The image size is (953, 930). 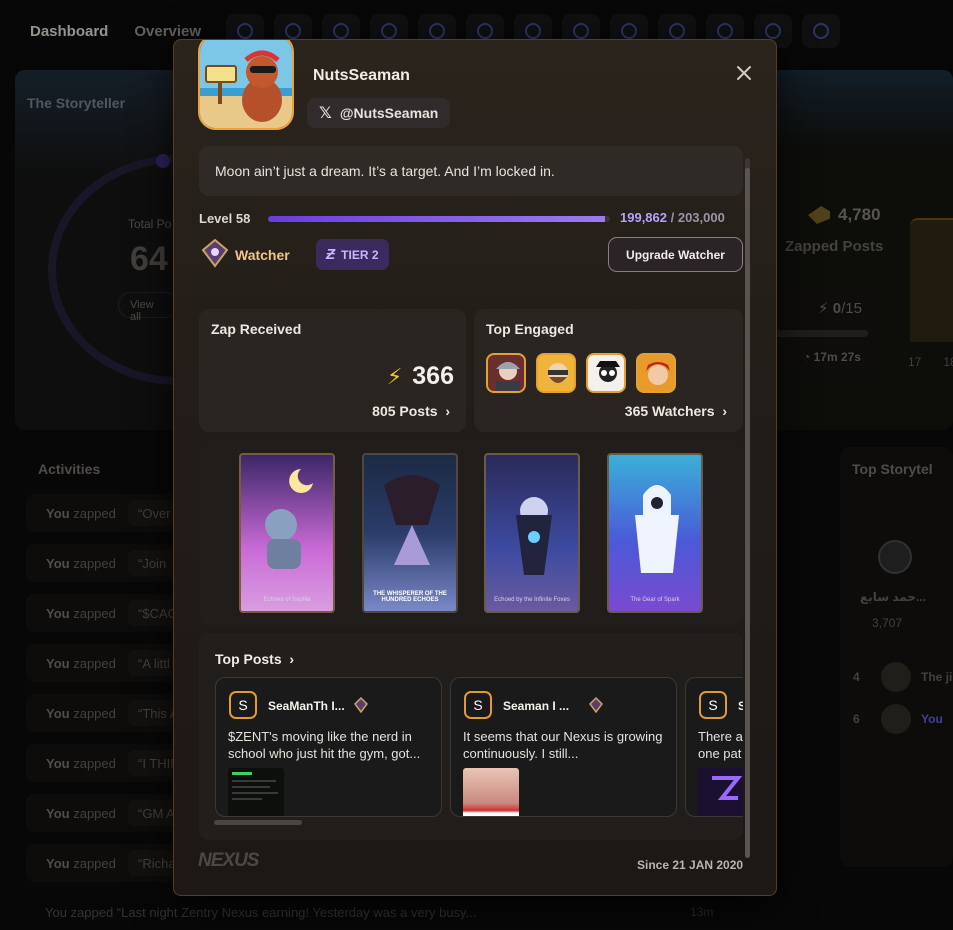 What do you see at coordinates (410, 533) in the screenshot?
I see `card-the-whisperer: THE WHISPERER OF THE HUNDRED ECHOES` at bounding box center [410, 533].